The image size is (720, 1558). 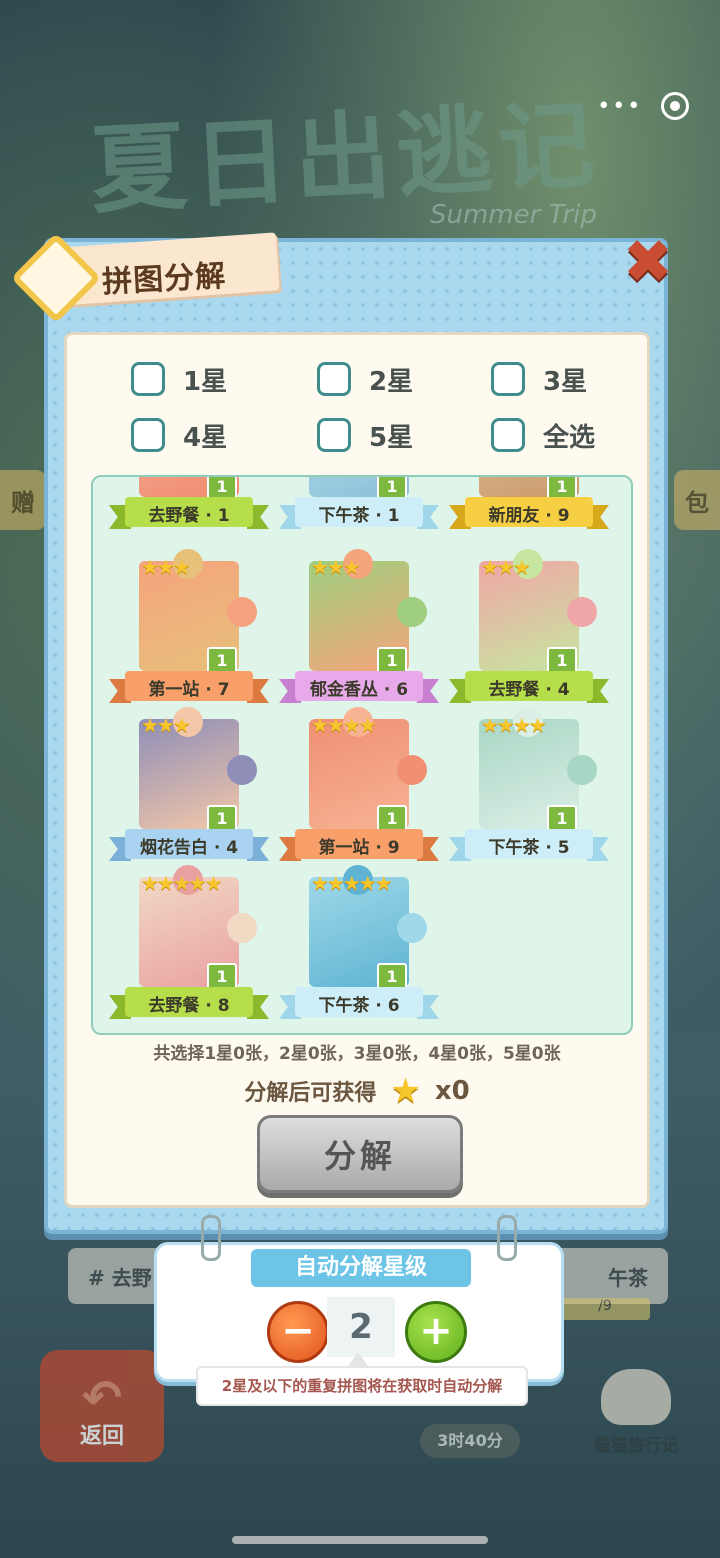 What do you see at coordinates (189, 847) in the screenshot?
I see `puzzle-name: 烟花告白 · 4` at bounding box center [189, 847].